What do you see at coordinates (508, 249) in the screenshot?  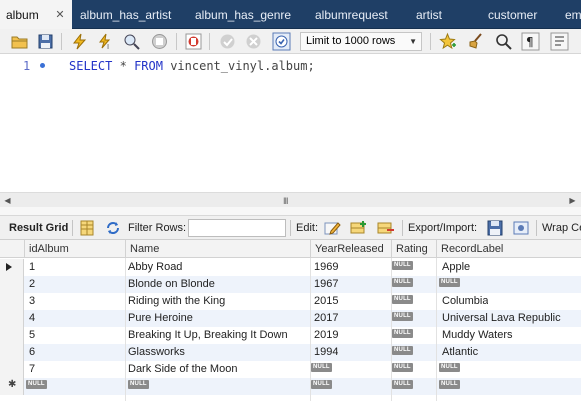 I see `column-header-recordlabel: RecordLabel` at bounding box center [508, 249].